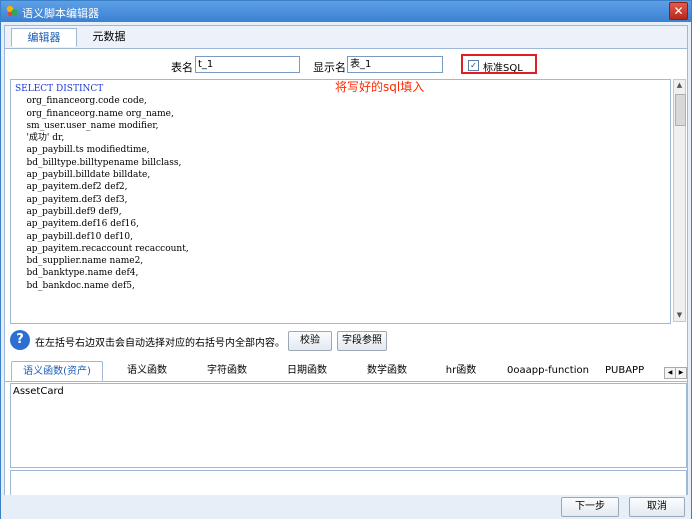 This screenshot has height=519, width=692. I want to click on sql-line: ap_payitem.def2 def2,, so click(340, 187).